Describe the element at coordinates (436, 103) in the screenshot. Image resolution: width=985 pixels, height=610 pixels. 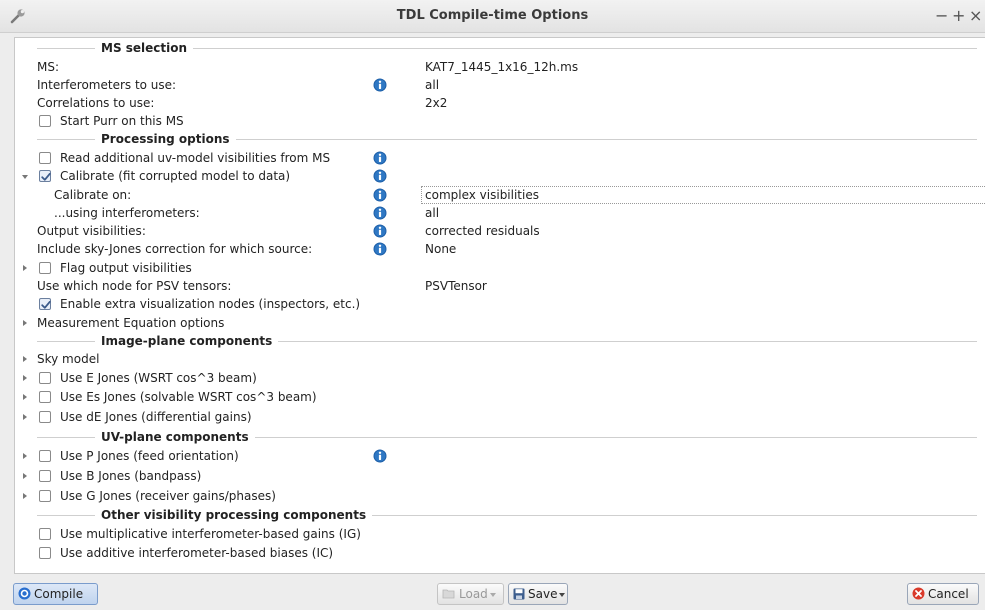
I see `option-value: 2x2` at that location.